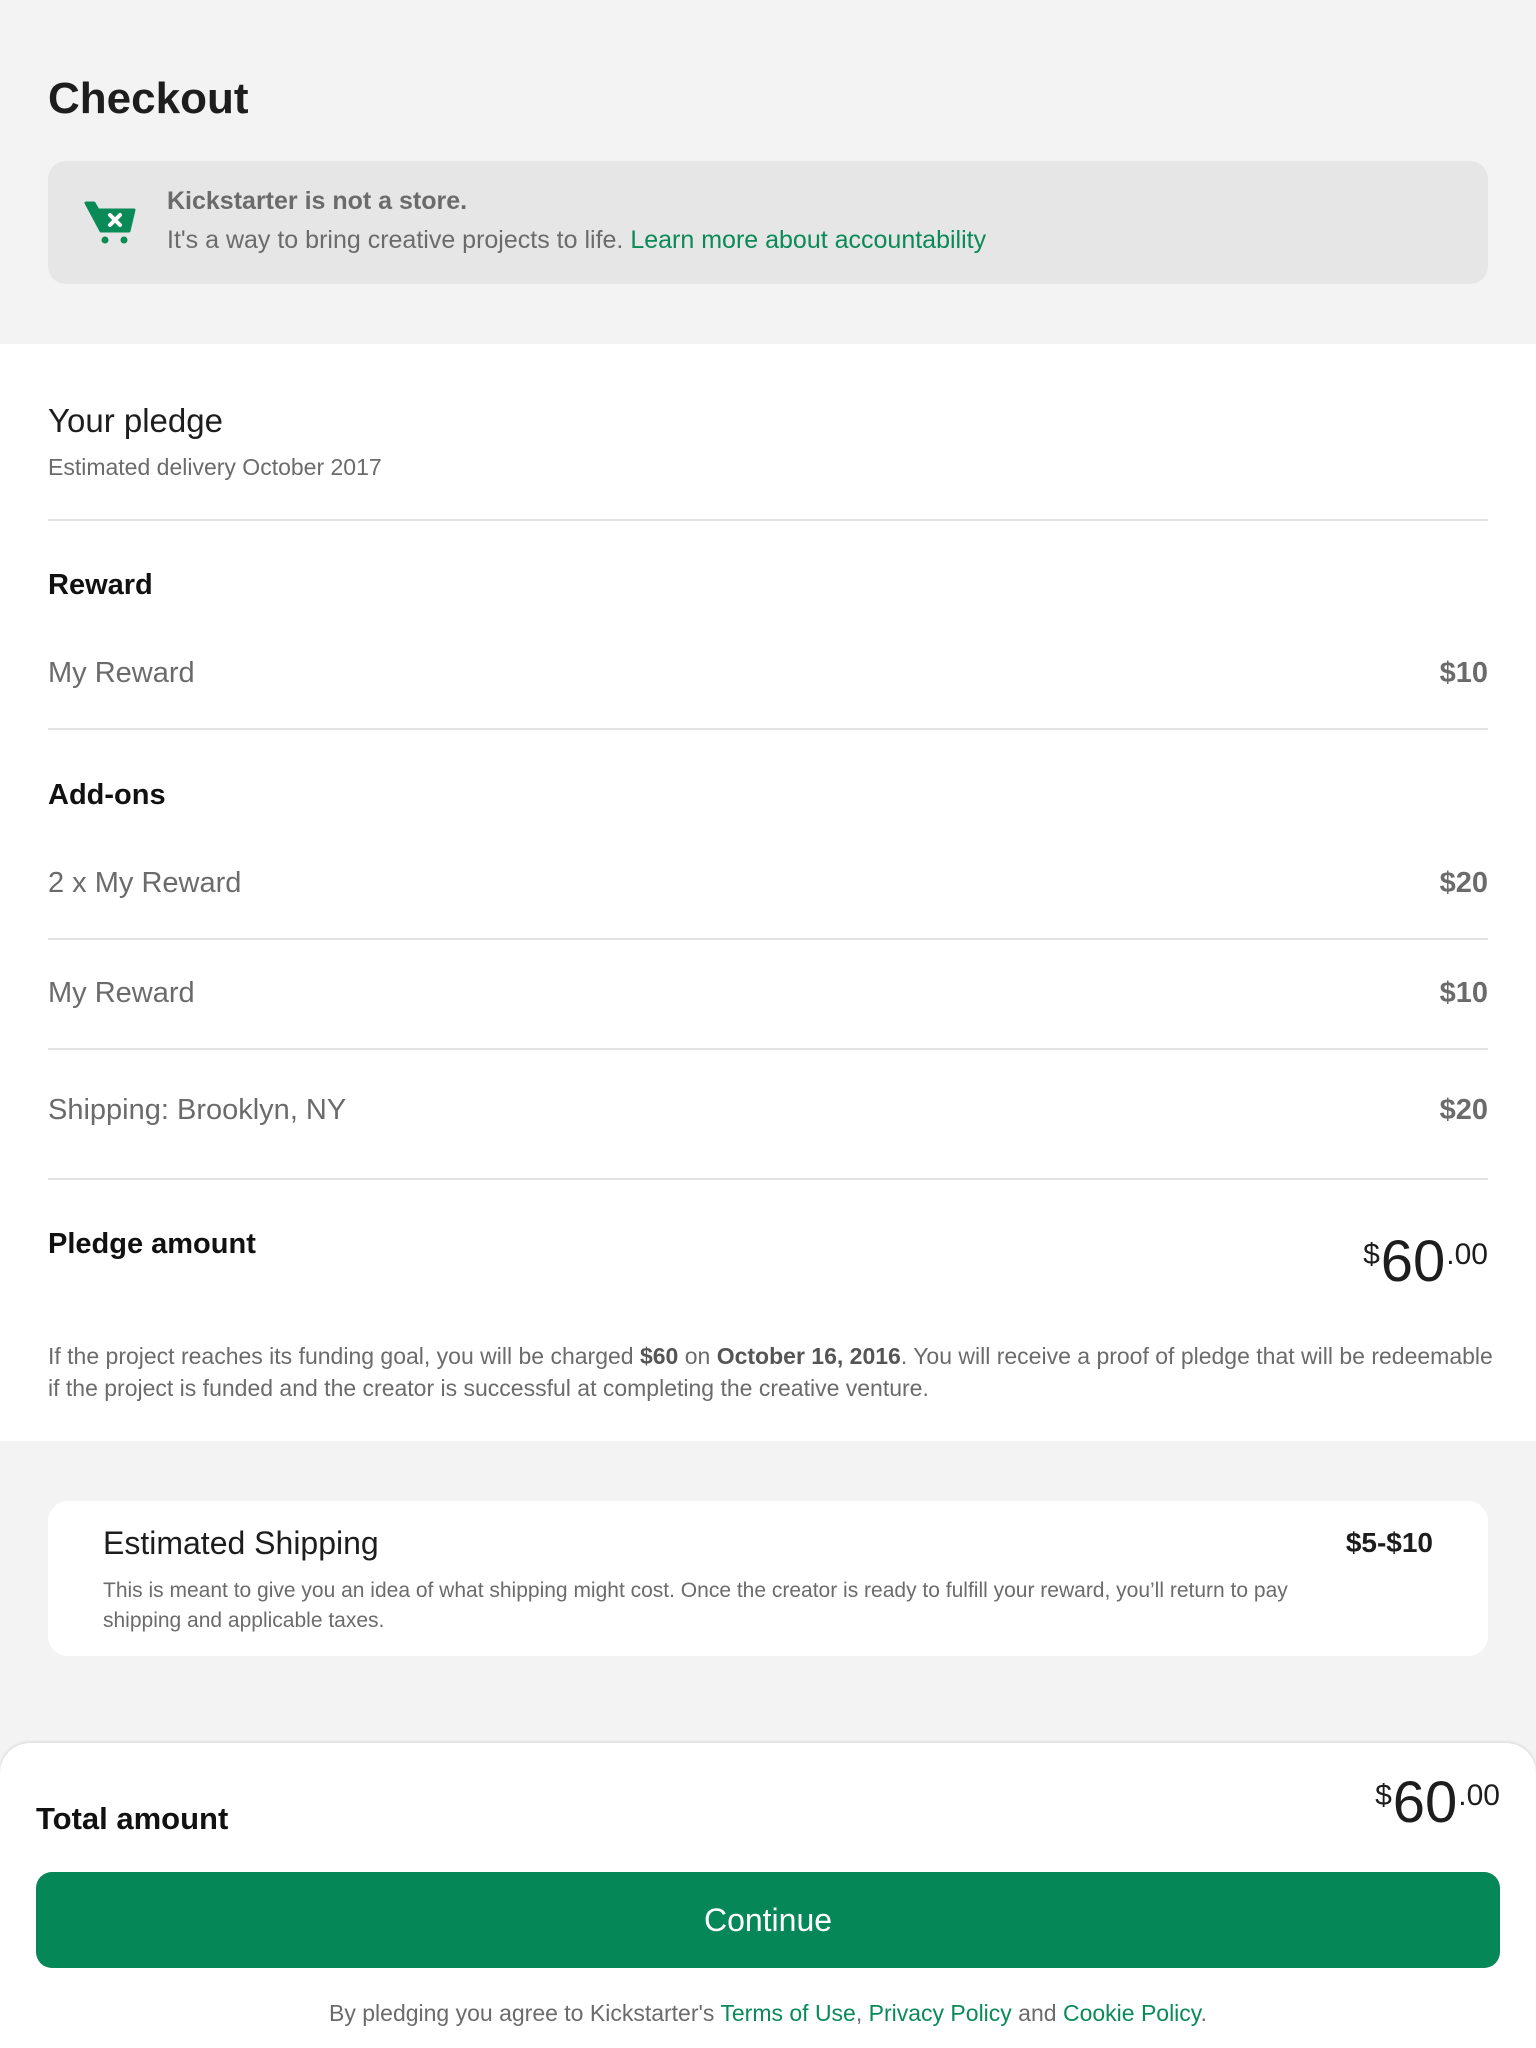 Image resolution: width=1536 pixels, height=2048 pixels. What do you see at coordinates (768, 1920) in the screenshot?
I see `continue-button: Continue` at bounding box center [768, 1920].